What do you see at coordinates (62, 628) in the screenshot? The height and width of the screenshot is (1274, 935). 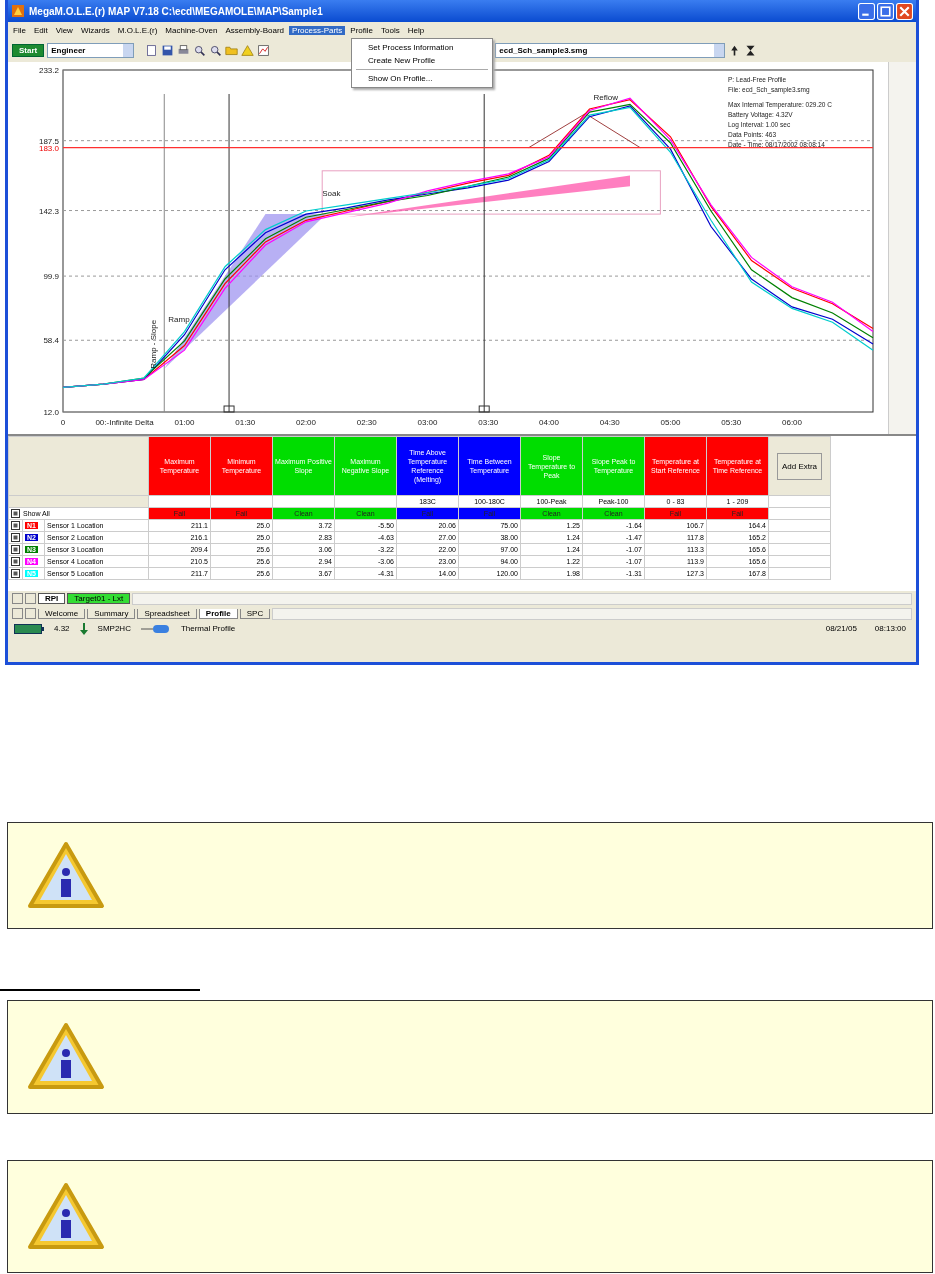 I see `voltage-text: 4.32` at bounding box center [62, 628].